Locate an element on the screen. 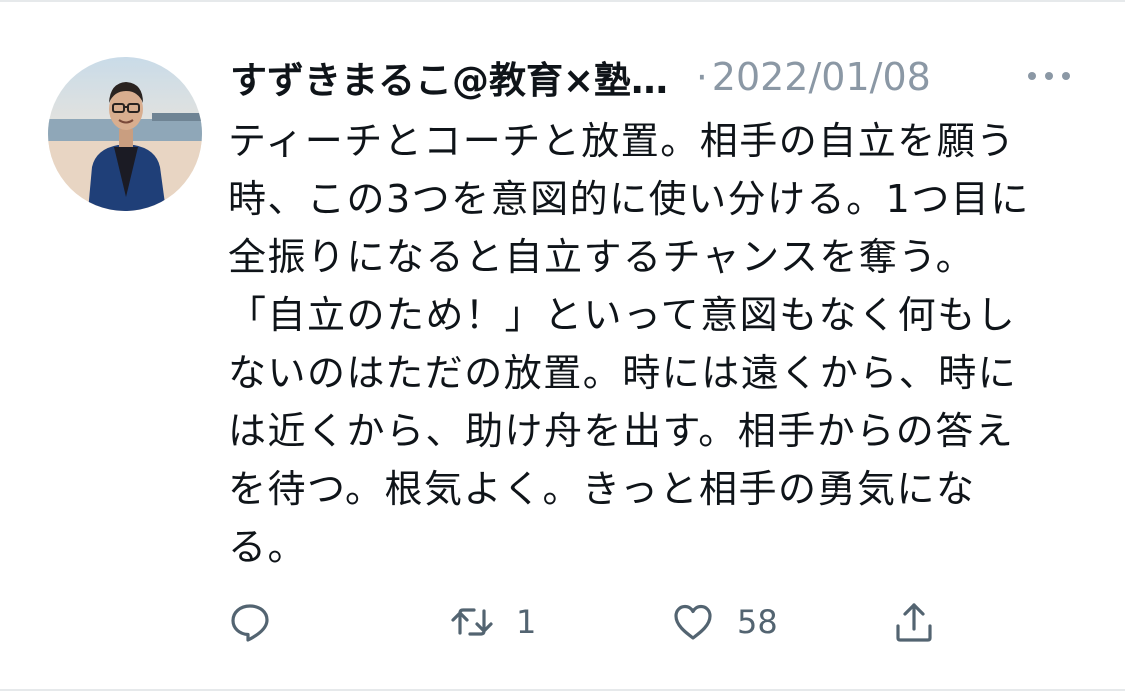 This screenshot has width=1125, height=691. avatar is located at coordinates (125, 134).